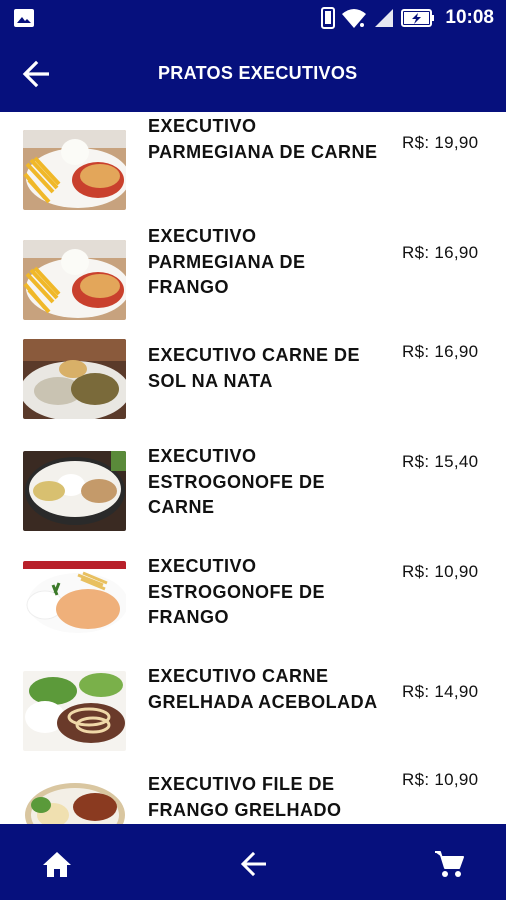  What do you see at coordinates (469, 17) in the screenshot?
I see `status-time: 10:08` at bounding box center [469, 17].